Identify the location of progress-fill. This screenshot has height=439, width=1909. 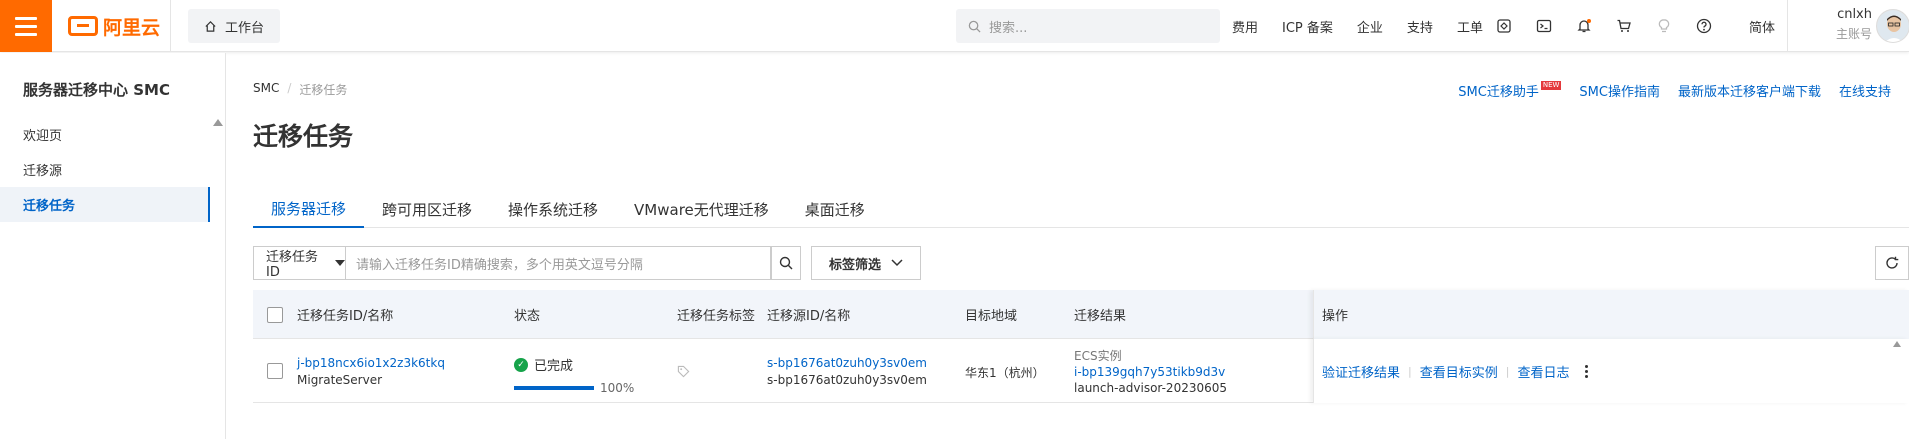
(554, 388).